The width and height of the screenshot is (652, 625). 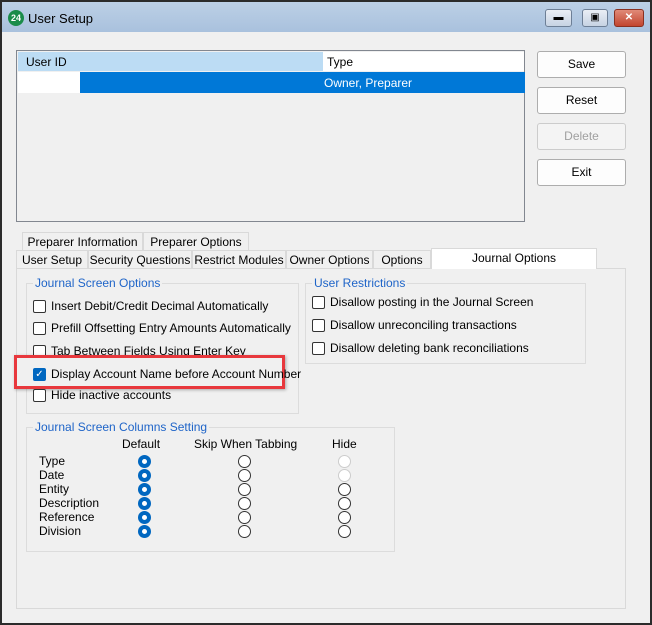 I want to click on tab-journal-options: Journal Options, so click(x=514, y=258).